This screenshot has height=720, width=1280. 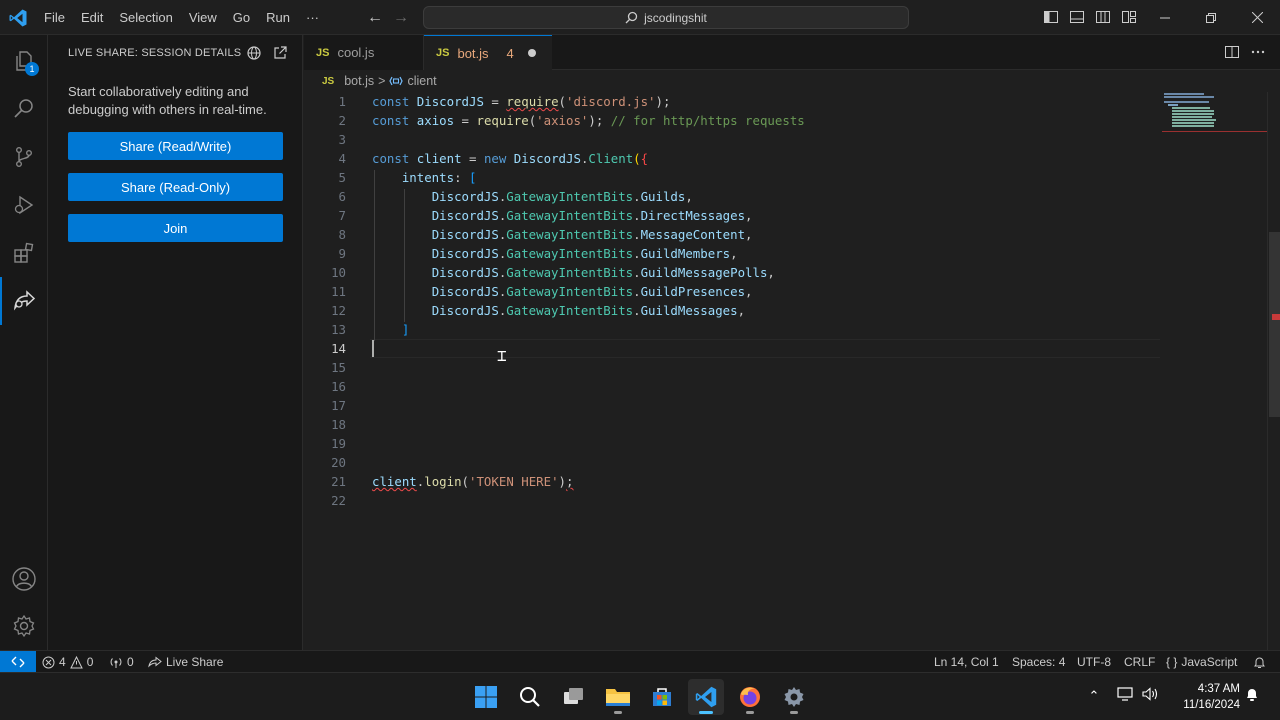 What do you see at coordinates (618, 697) in the screenshot?
I see `file-explorer-icon` at bounding box center [618, 697].